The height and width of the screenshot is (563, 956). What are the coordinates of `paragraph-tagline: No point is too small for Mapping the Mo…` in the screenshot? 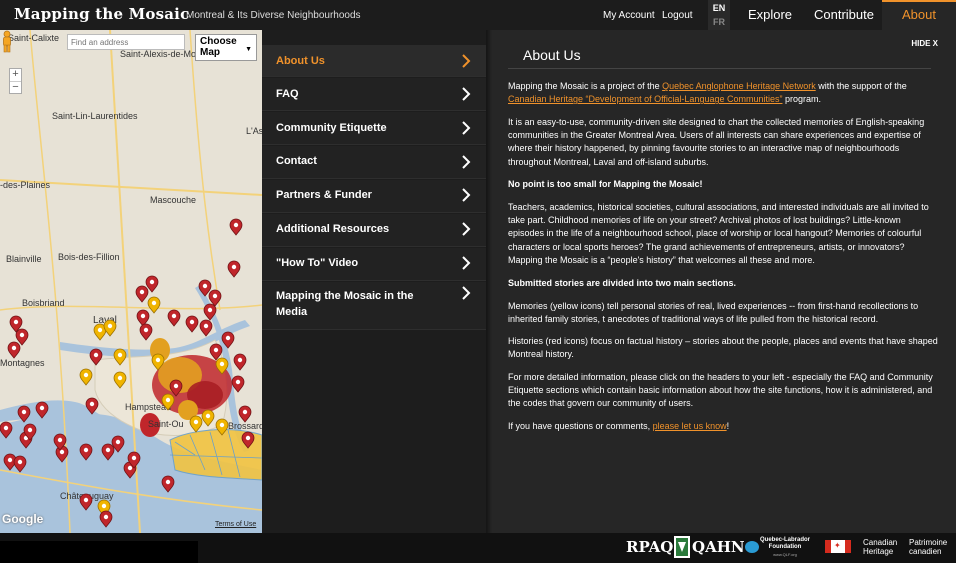 It's located at (605, 184).